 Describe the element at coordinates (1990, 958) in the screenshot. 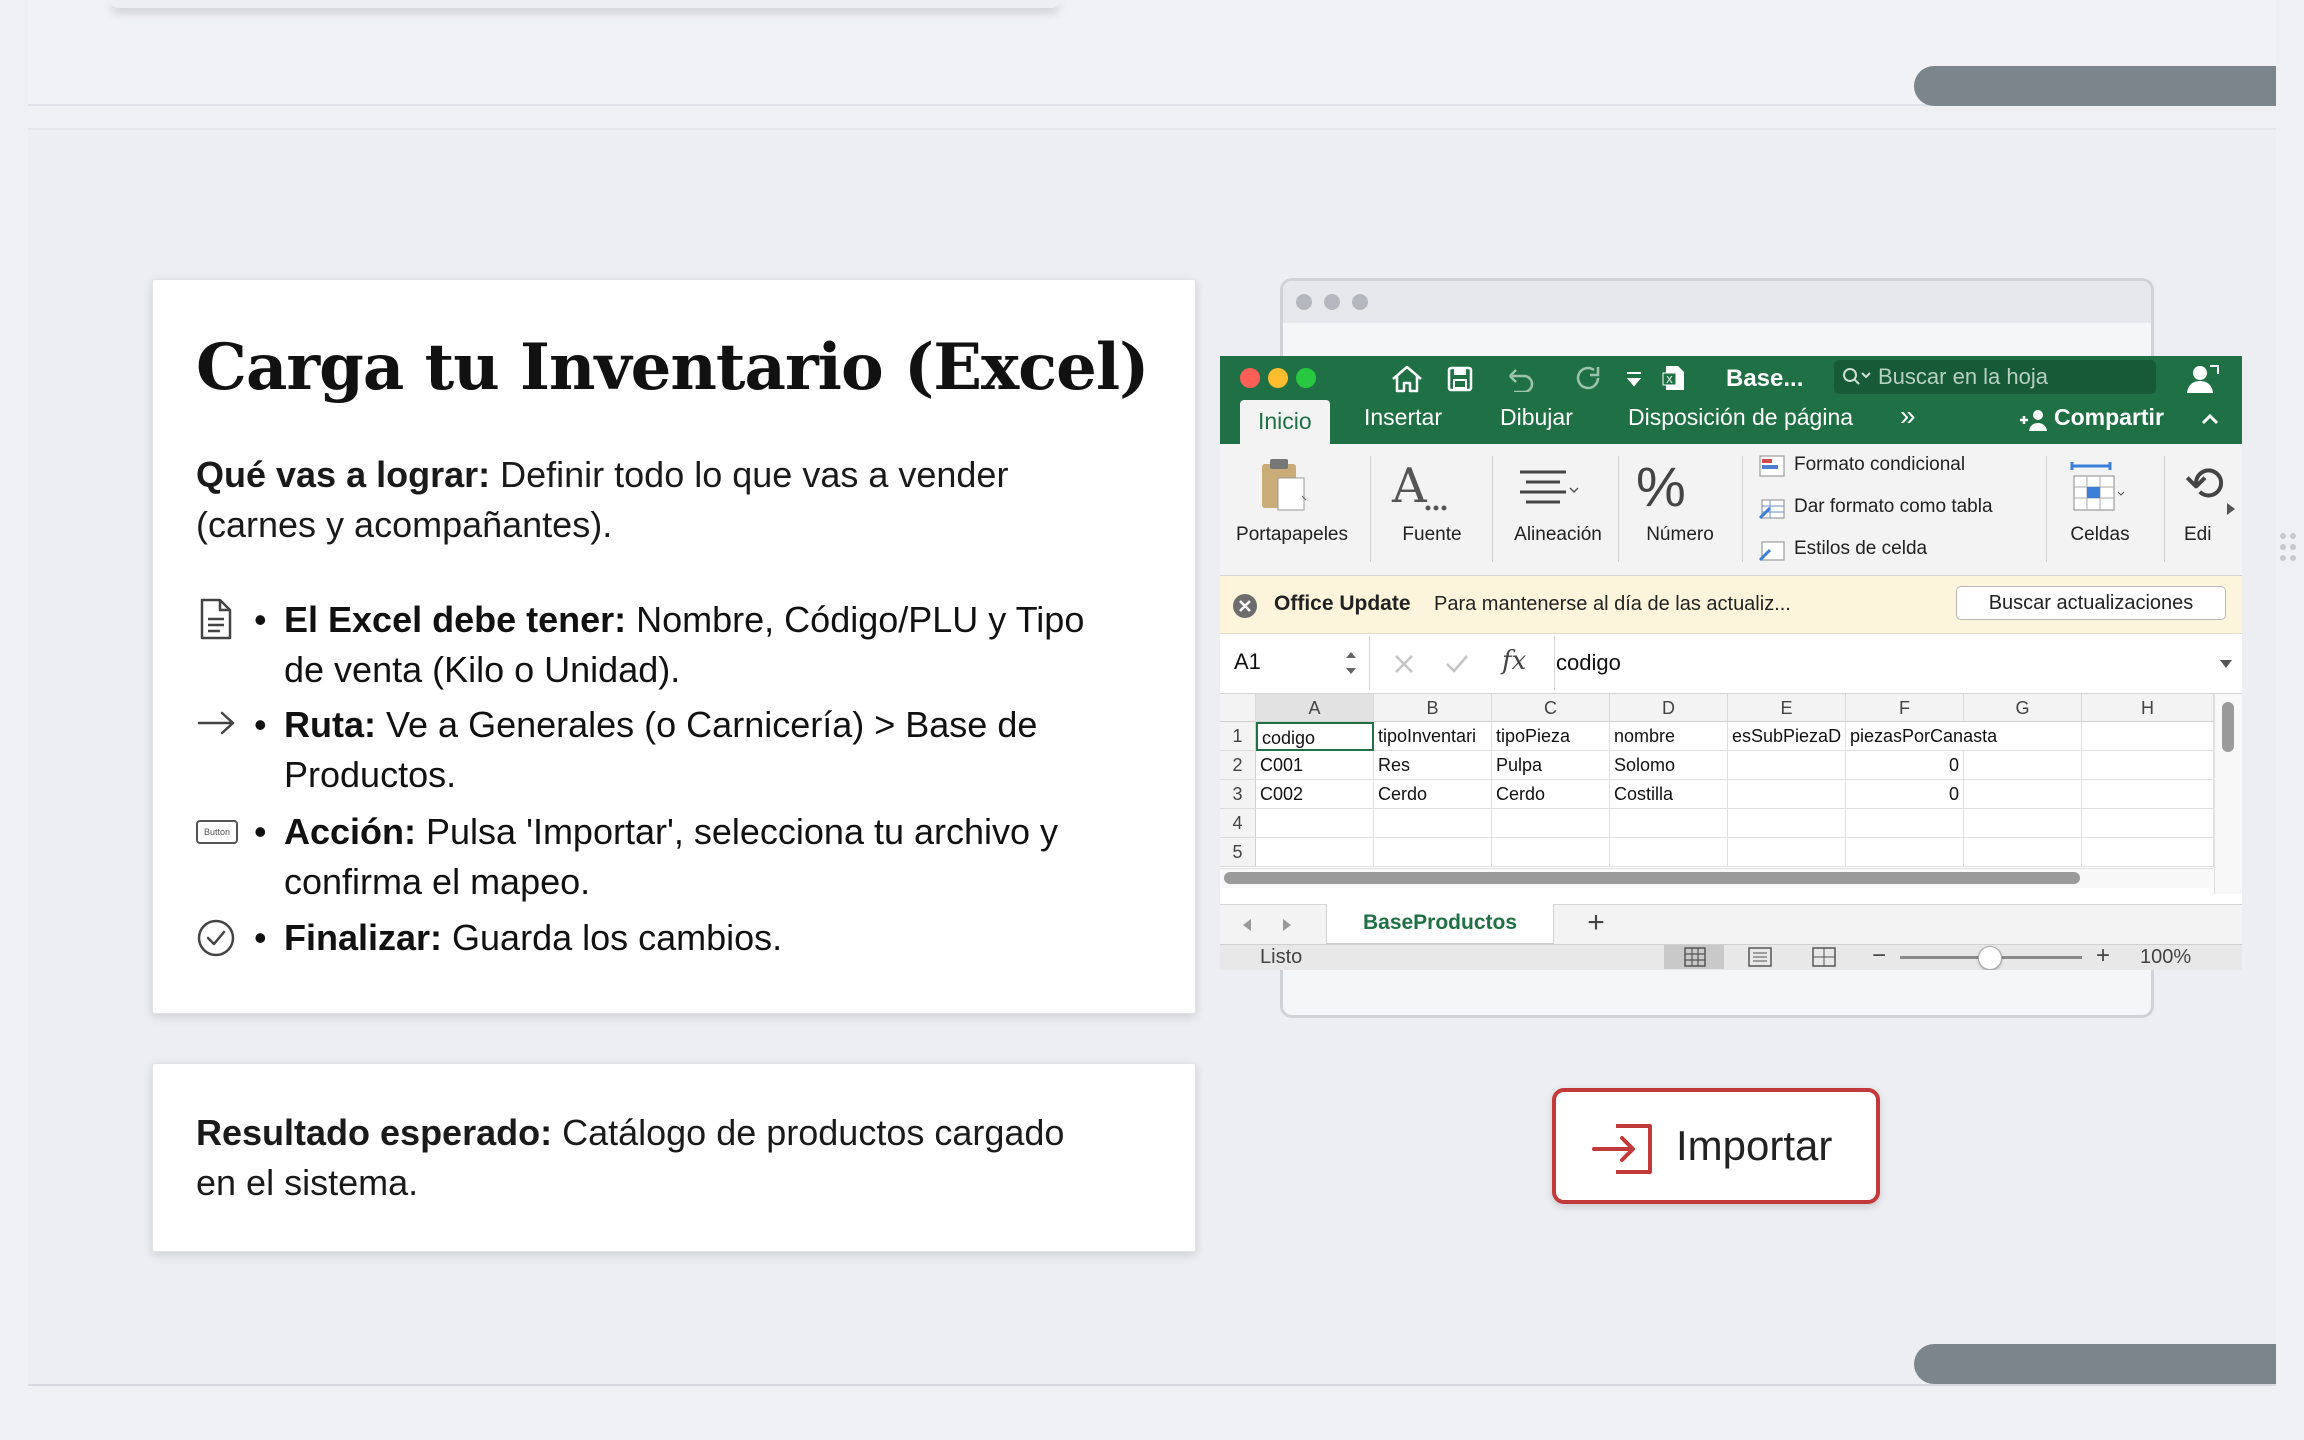

I see `zoom-slider-thumb` at that location.